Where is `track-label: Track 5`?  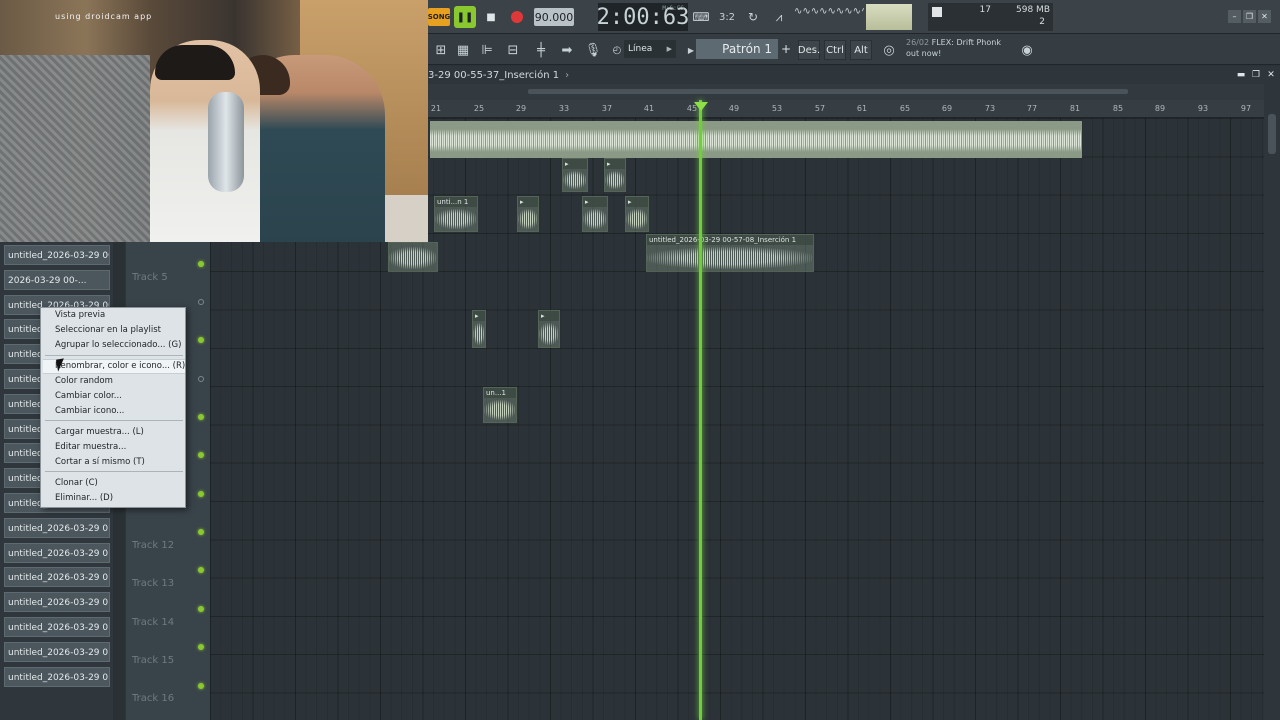
track-label: Track 5 is located at coordinates (150, 277).